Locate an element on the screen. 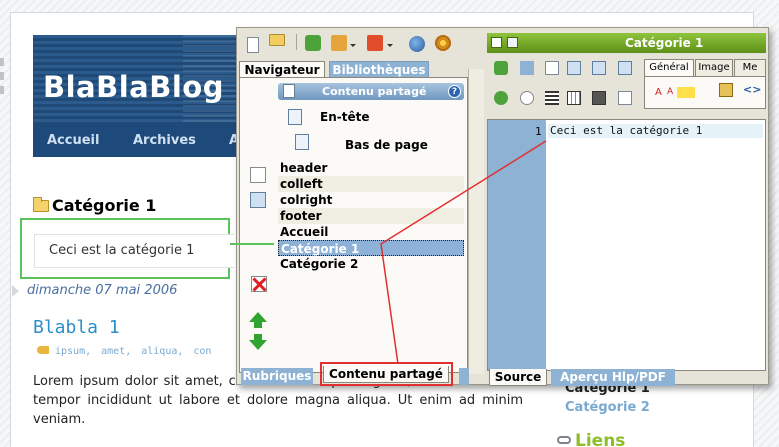 The image size is (779, 447). folder-icon is located at coordinates (41, 204).